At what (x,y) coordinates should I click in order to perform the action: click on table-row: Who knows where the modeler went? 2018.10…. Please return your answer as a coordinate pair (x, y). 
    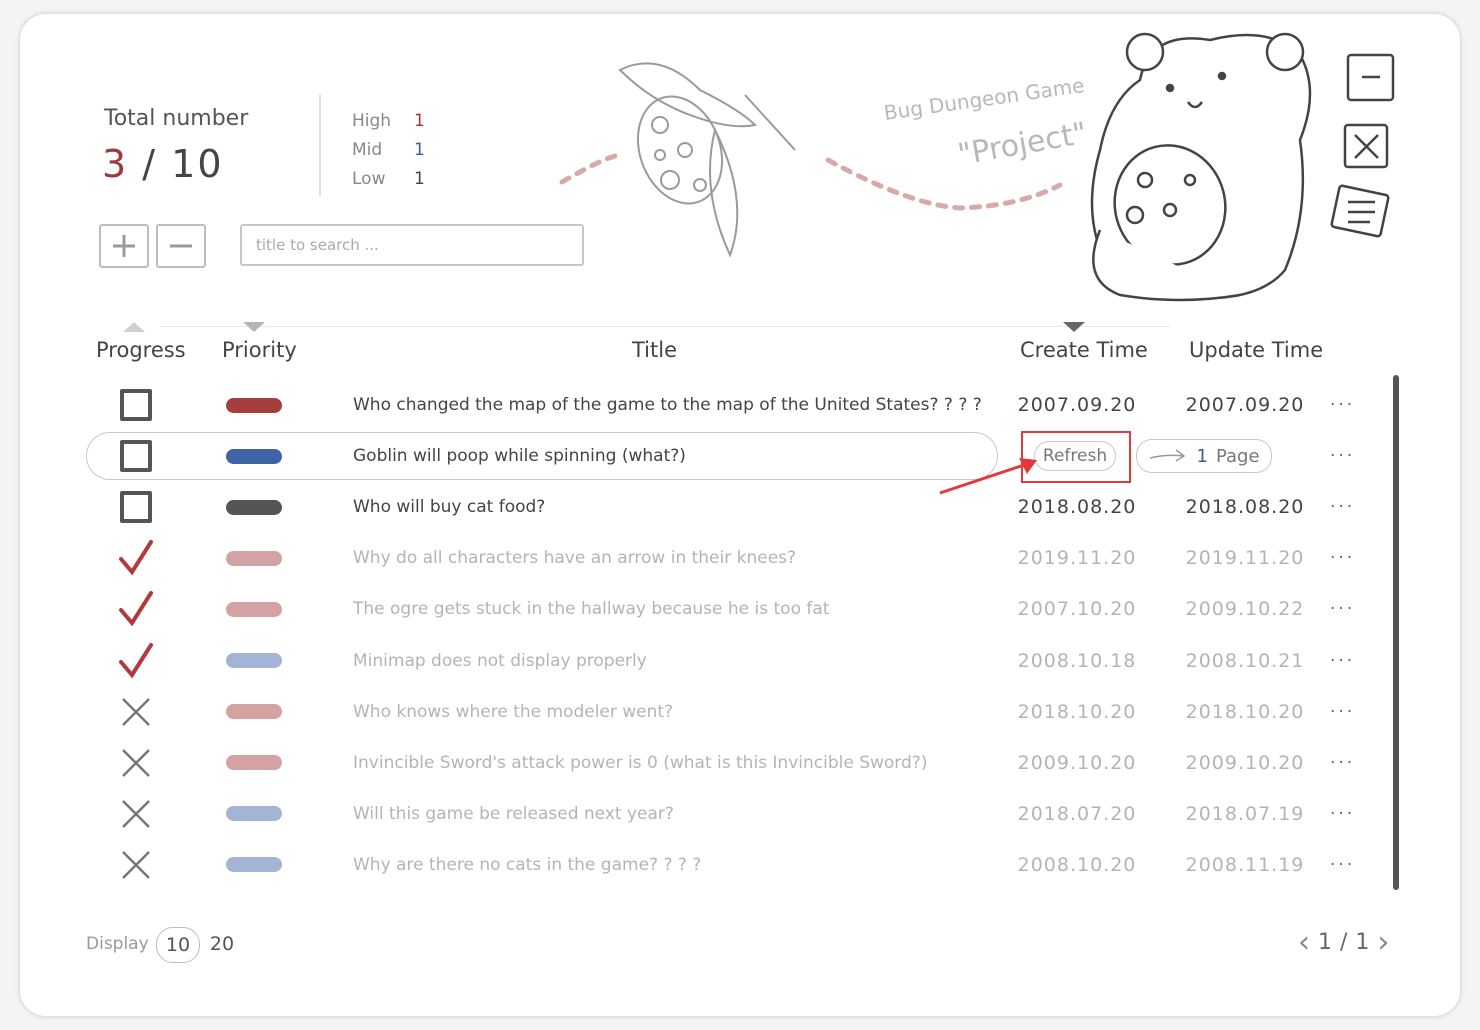
    Looking at the image, I should click on (731, 712).